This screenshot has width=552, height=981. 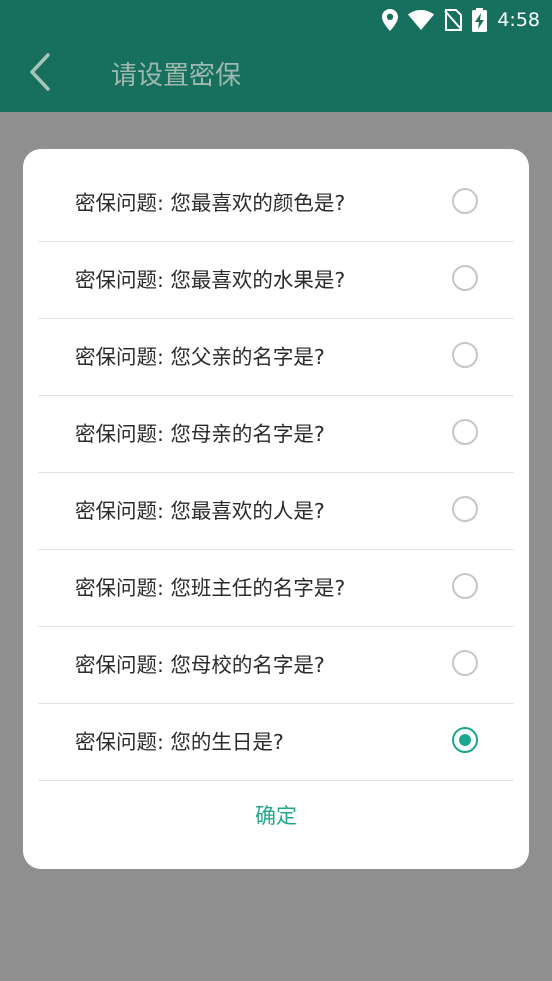 I want to click on wifi-icon, so click(x=421, y=20).